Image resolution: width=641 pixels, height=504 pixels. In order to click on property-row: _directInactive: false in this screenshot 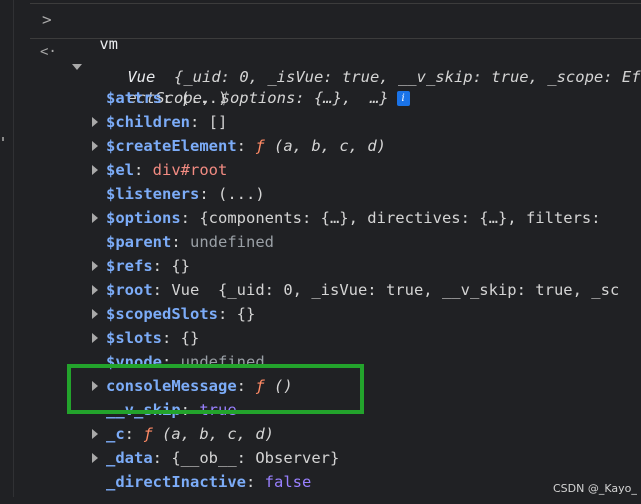, I will do `click(208, 482)`.